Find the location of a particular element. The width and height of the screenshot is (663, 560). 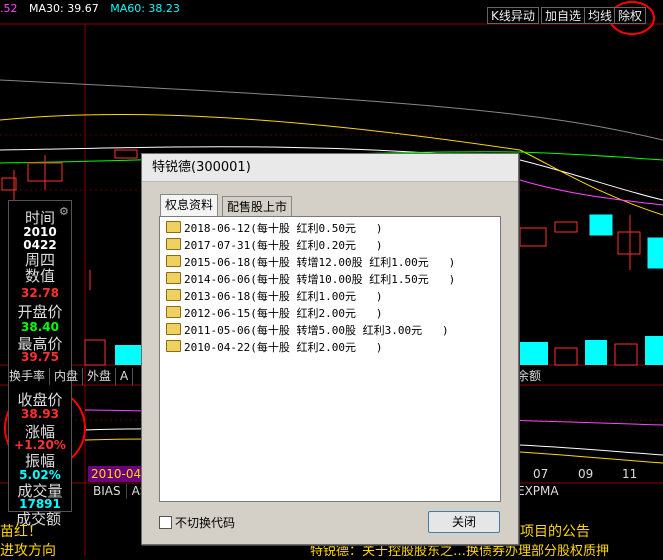

tab-placement-listing: 配售股上市 is located at coordinates (257, 206).